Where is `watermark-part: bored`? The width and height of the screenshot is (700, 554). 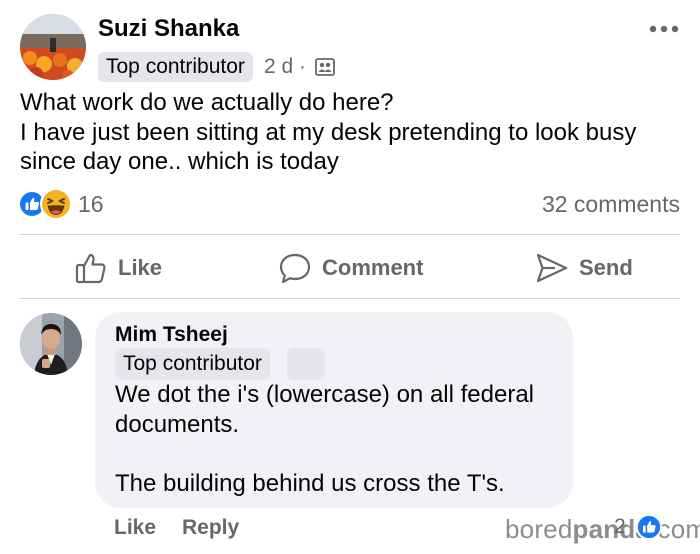 watermark-part: bored is located at coordinates (539, 529).